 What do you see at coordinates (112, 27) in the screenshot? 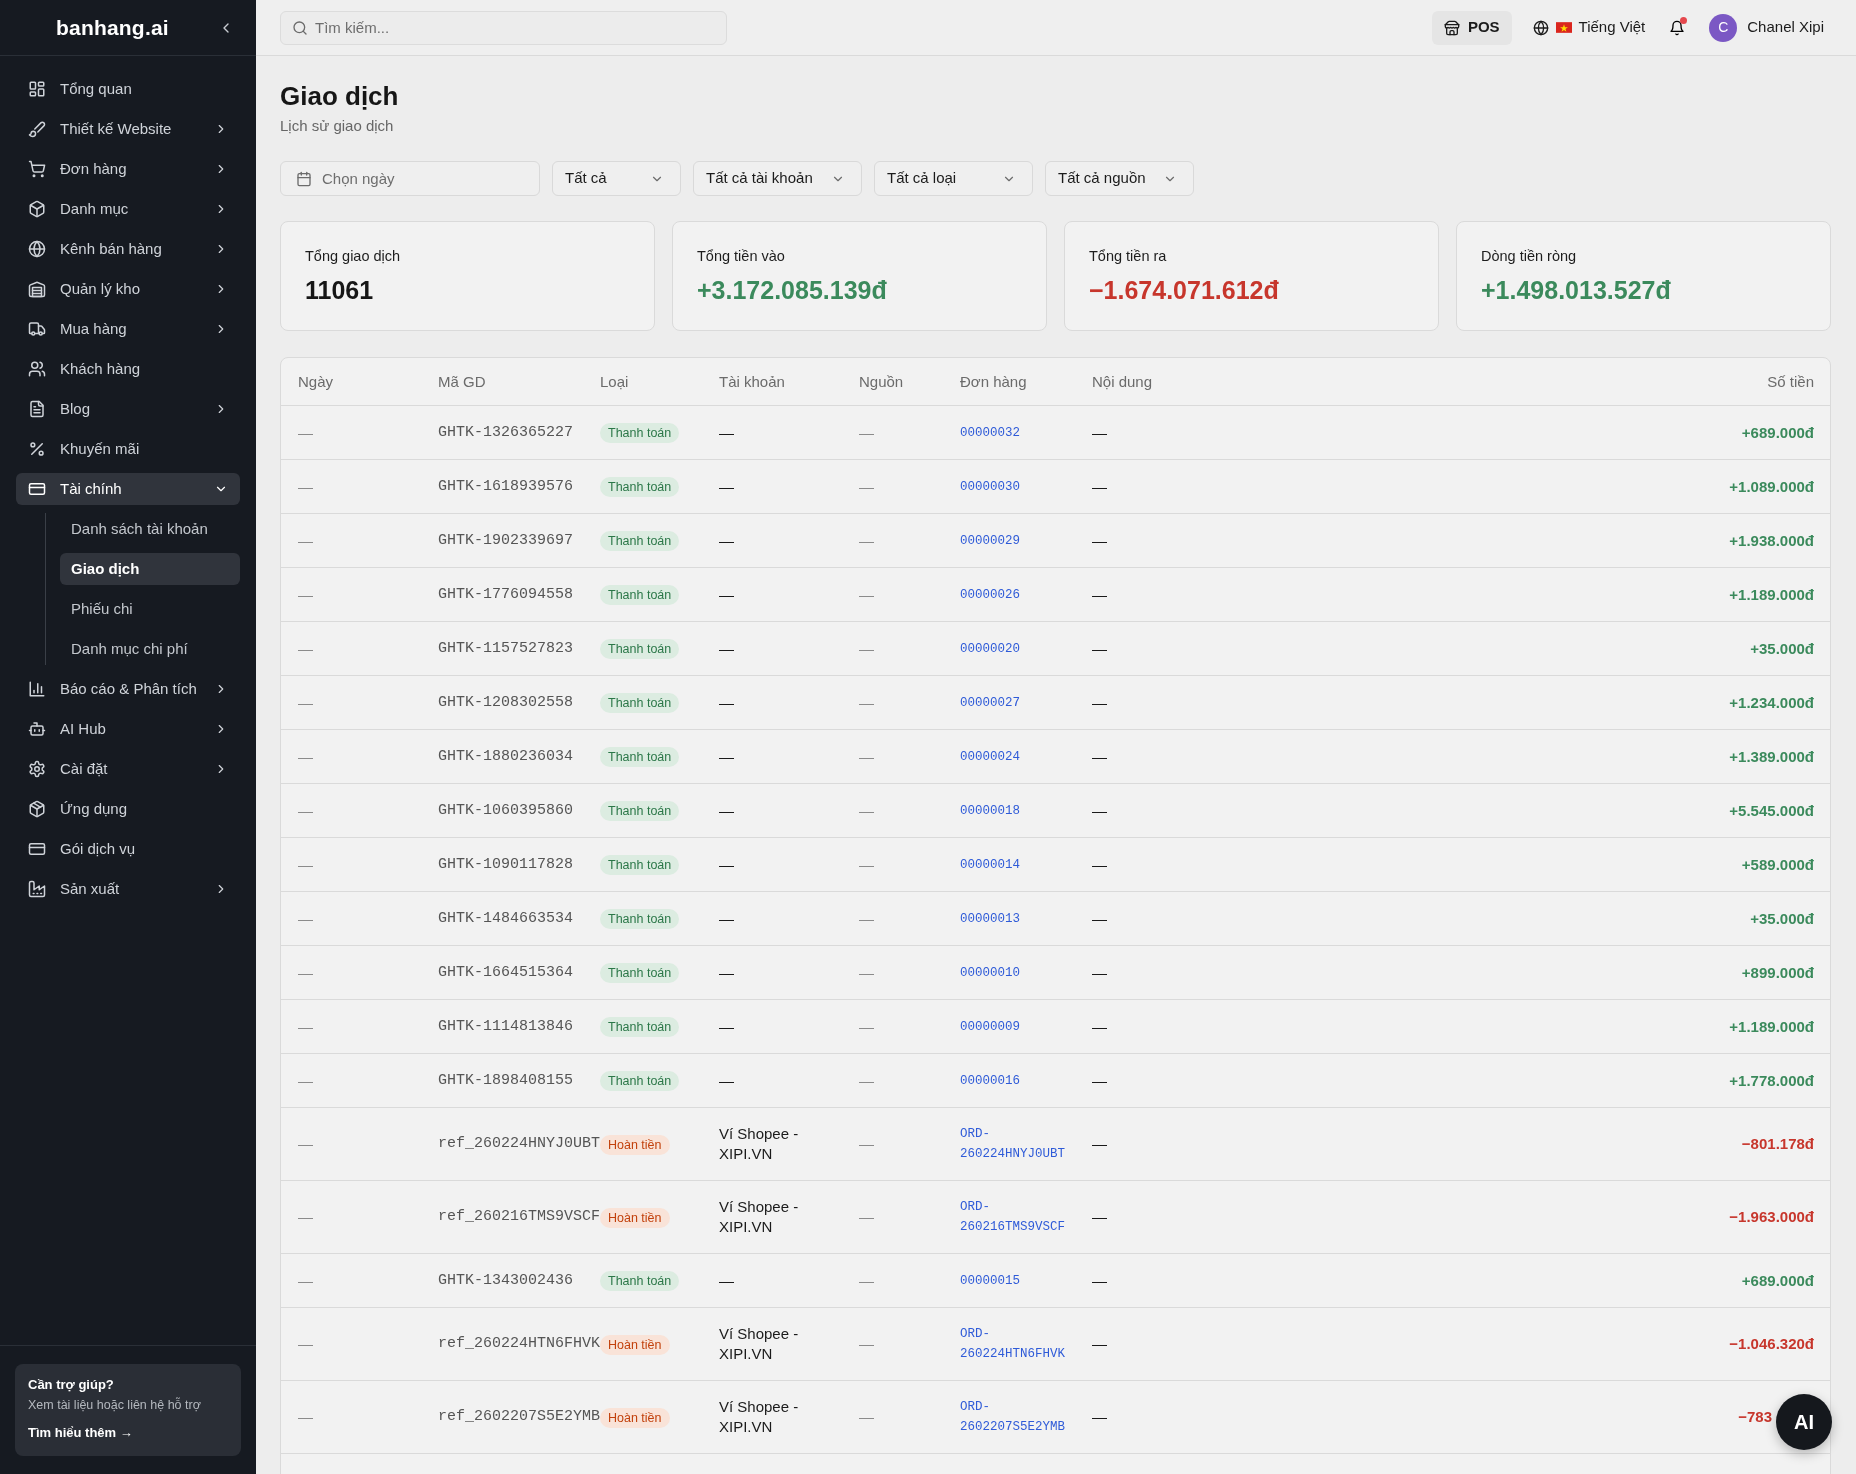
I see `brand-logo: banhang.ai` at bounding box center [112, 27].